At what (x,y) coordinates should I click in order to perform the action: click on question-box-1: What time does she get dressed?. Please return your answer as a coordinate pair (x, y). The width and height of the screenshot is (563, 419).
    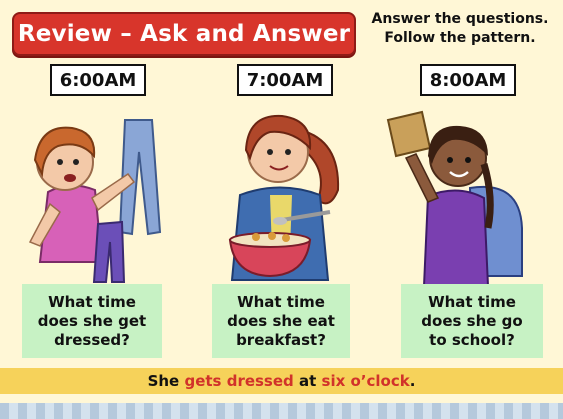
    Looking at the image, I should click on (92, 321).